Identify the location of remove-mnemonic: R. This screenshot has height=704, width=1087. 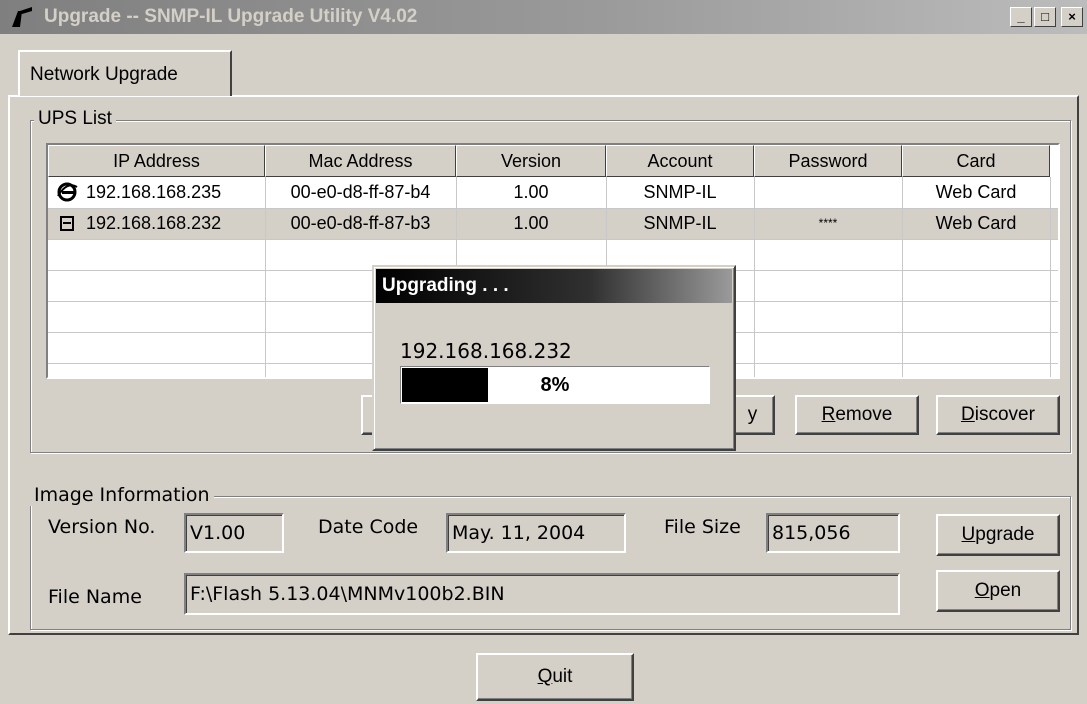
(828, 414).